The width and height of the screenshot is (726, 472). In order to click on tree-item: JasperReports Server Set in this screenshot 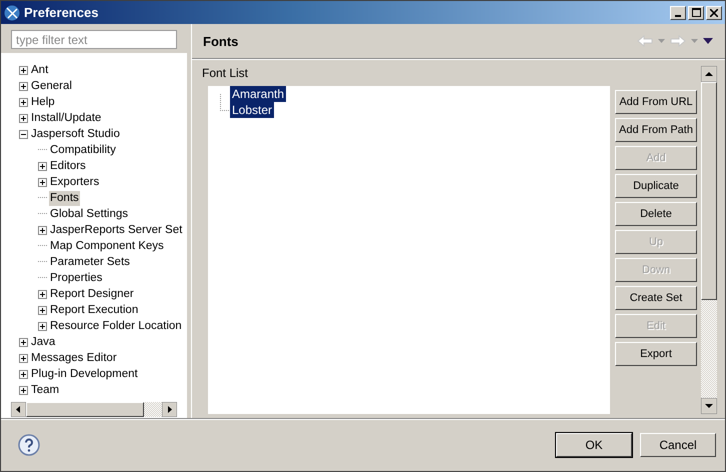, I will do `click(116, 230)`.